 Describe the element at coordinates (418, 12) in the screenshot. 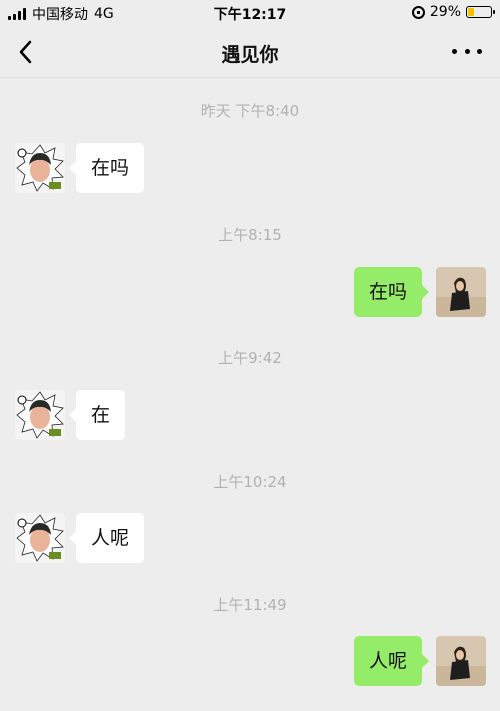

I see `rotation-lock-icon` at that location.